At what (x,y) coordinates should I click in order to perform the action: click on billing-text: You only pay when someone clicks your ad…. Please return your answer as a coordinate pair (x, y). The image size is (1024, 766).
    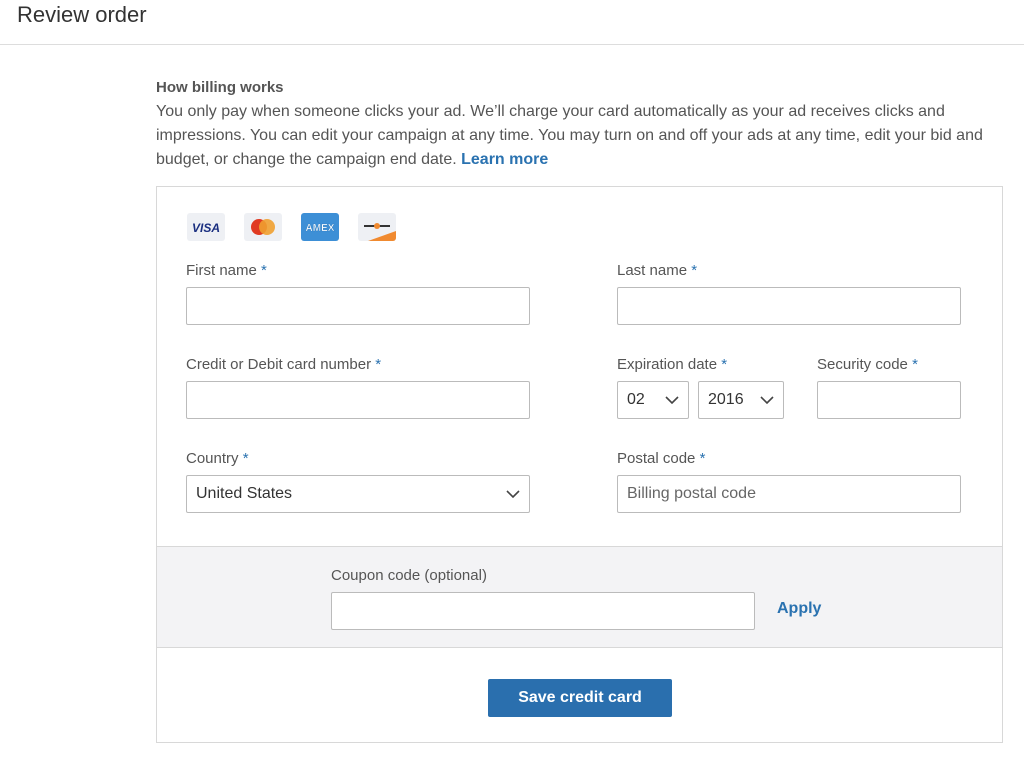
    Looking at the image, I should click on (569, 135).